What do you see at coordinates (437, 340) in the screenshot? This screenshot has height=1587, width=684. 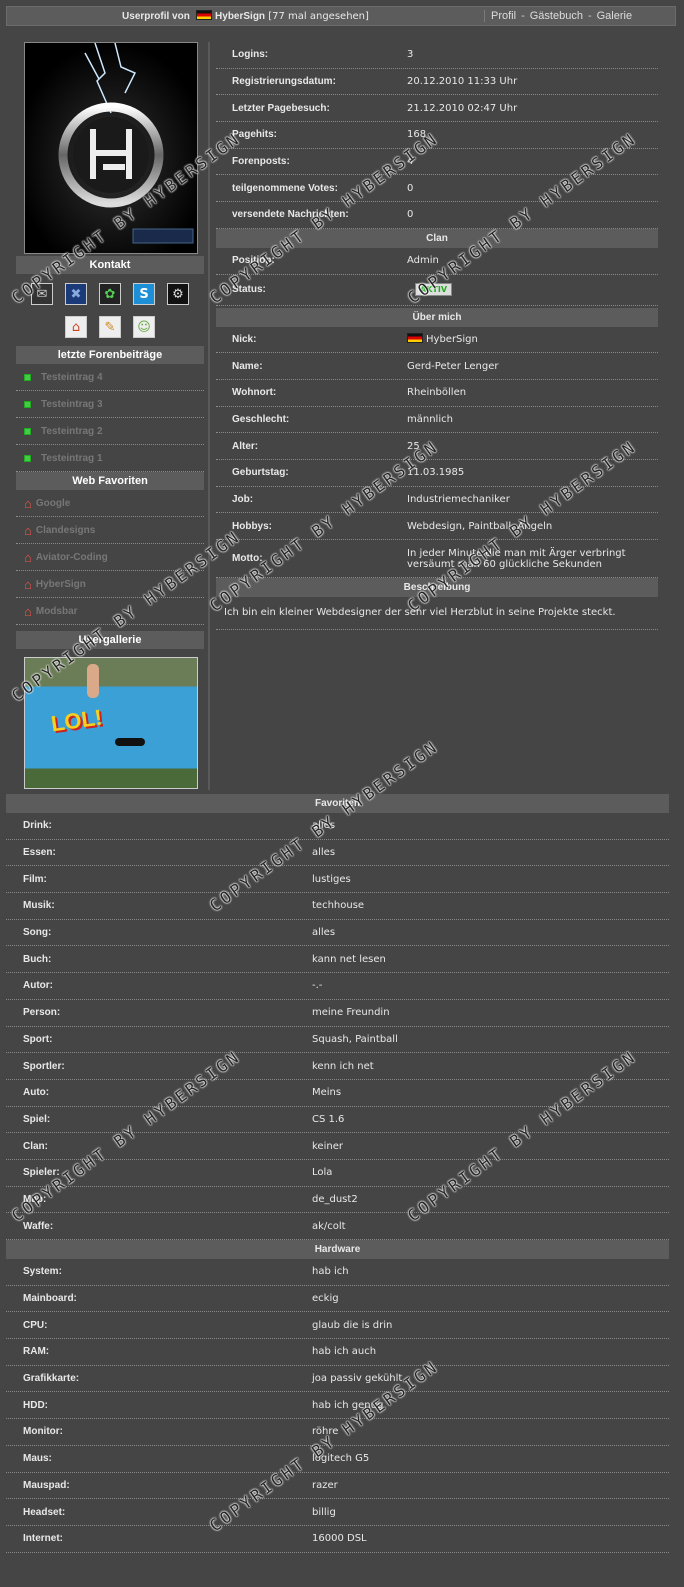 I see `about-row: Nick: HyberSign` at bounding box center [437, 340].